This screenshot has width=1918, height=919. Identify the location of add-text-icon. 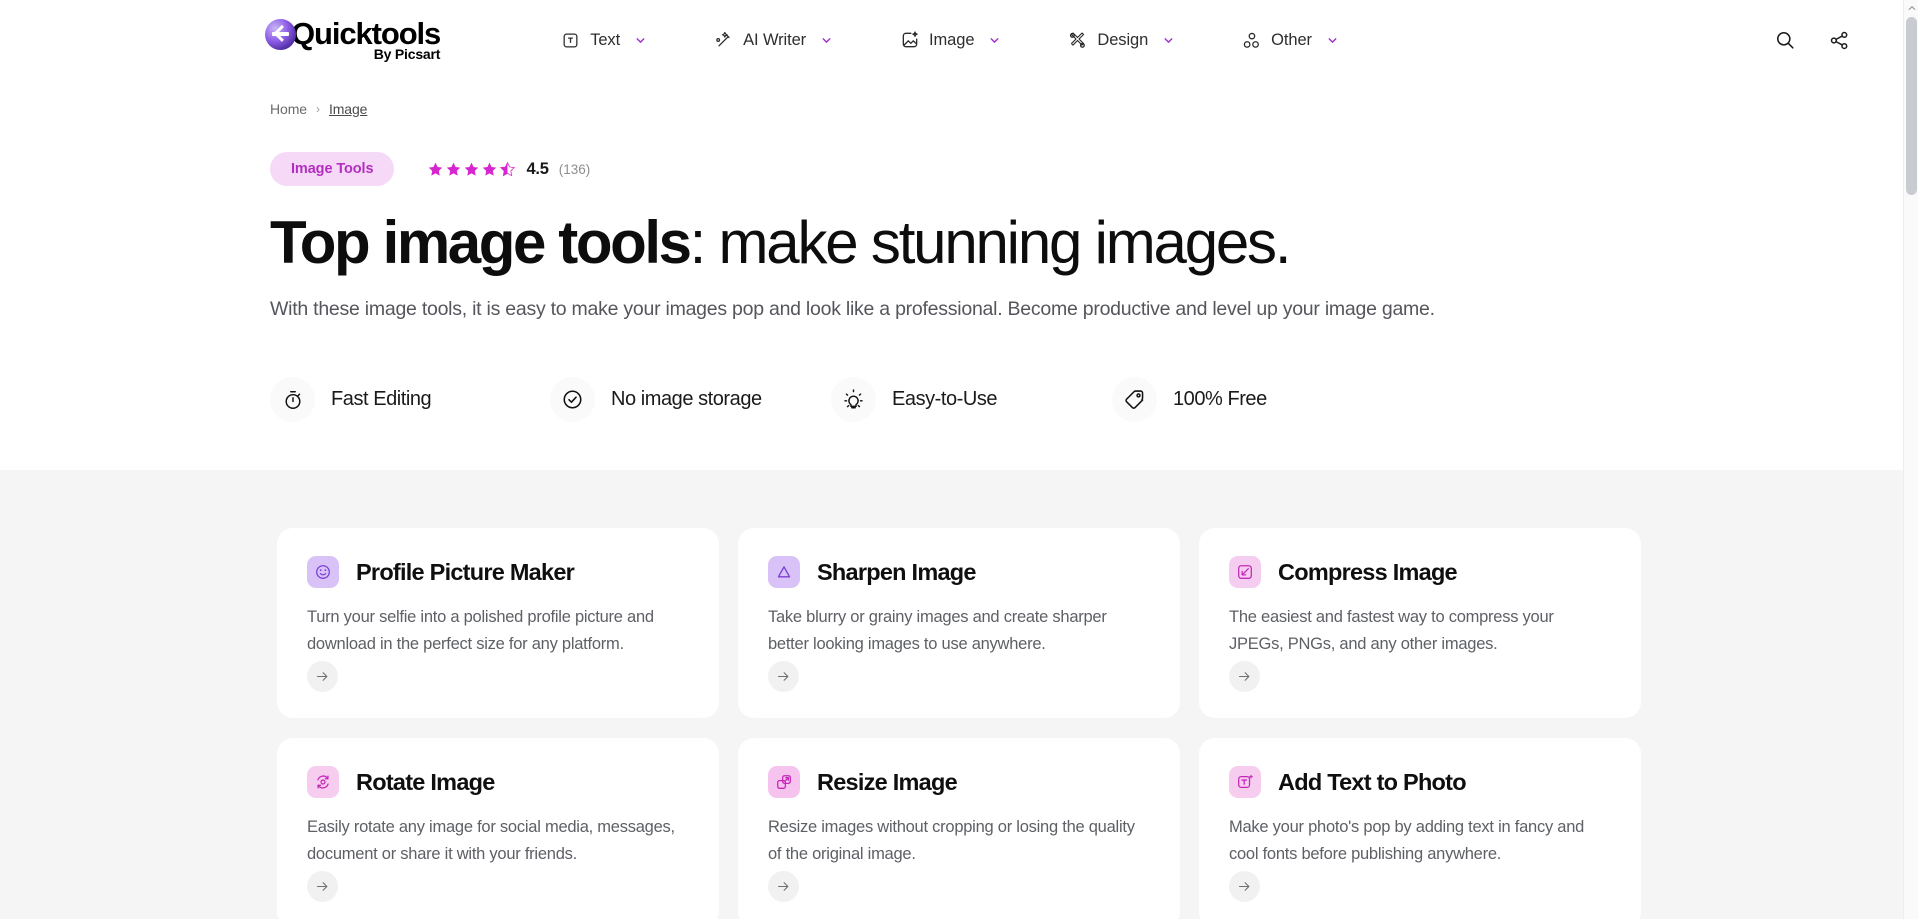
(1245, 782).